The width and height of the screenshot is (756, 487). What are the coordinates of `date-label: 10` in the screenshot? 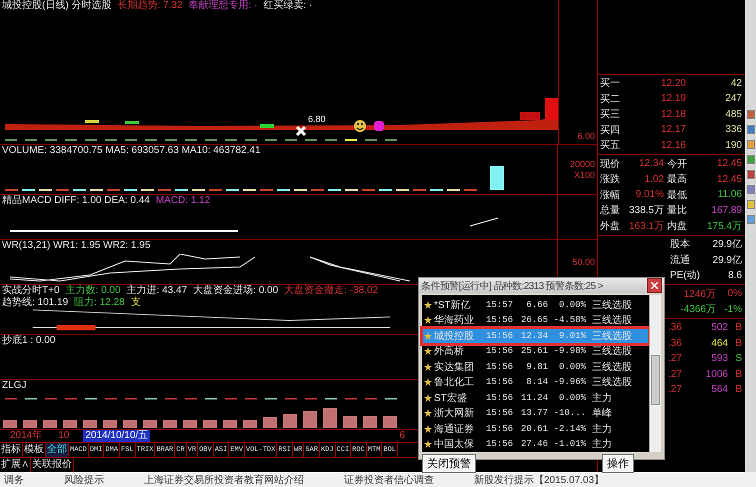 It's located at (63, 436).